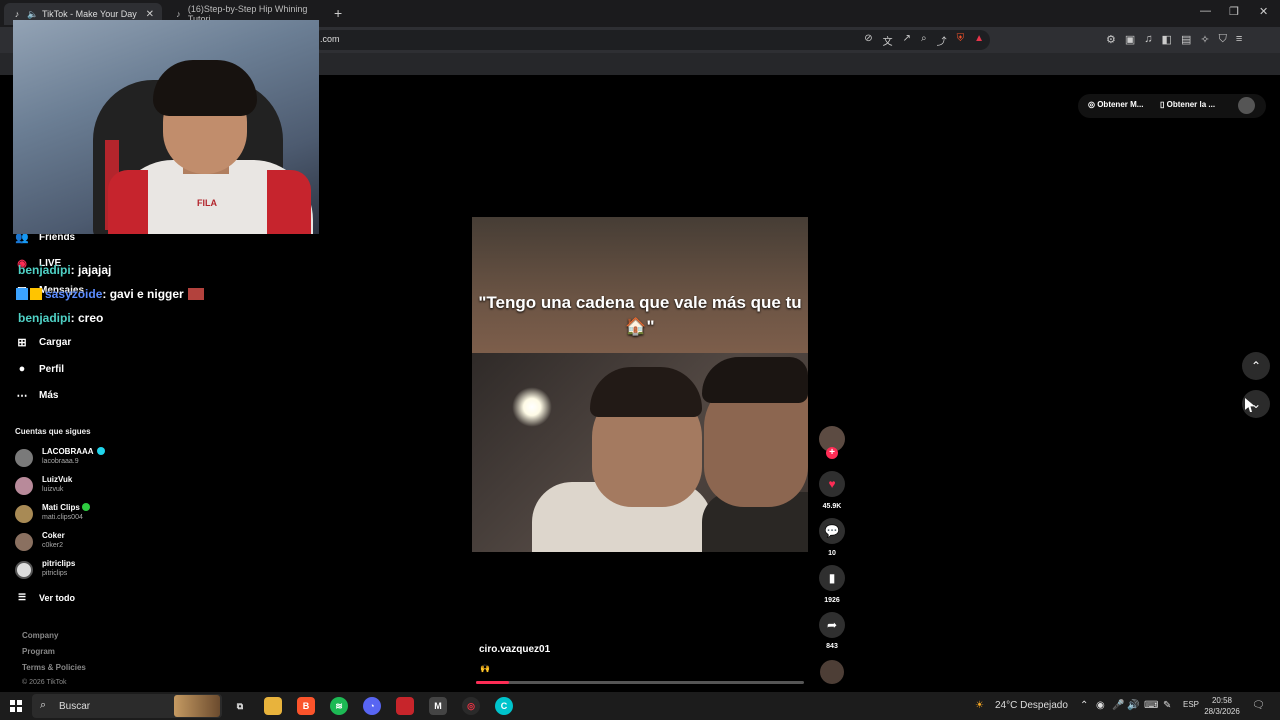  I want to click on account-handle: luizvuk, so click(53, 489).